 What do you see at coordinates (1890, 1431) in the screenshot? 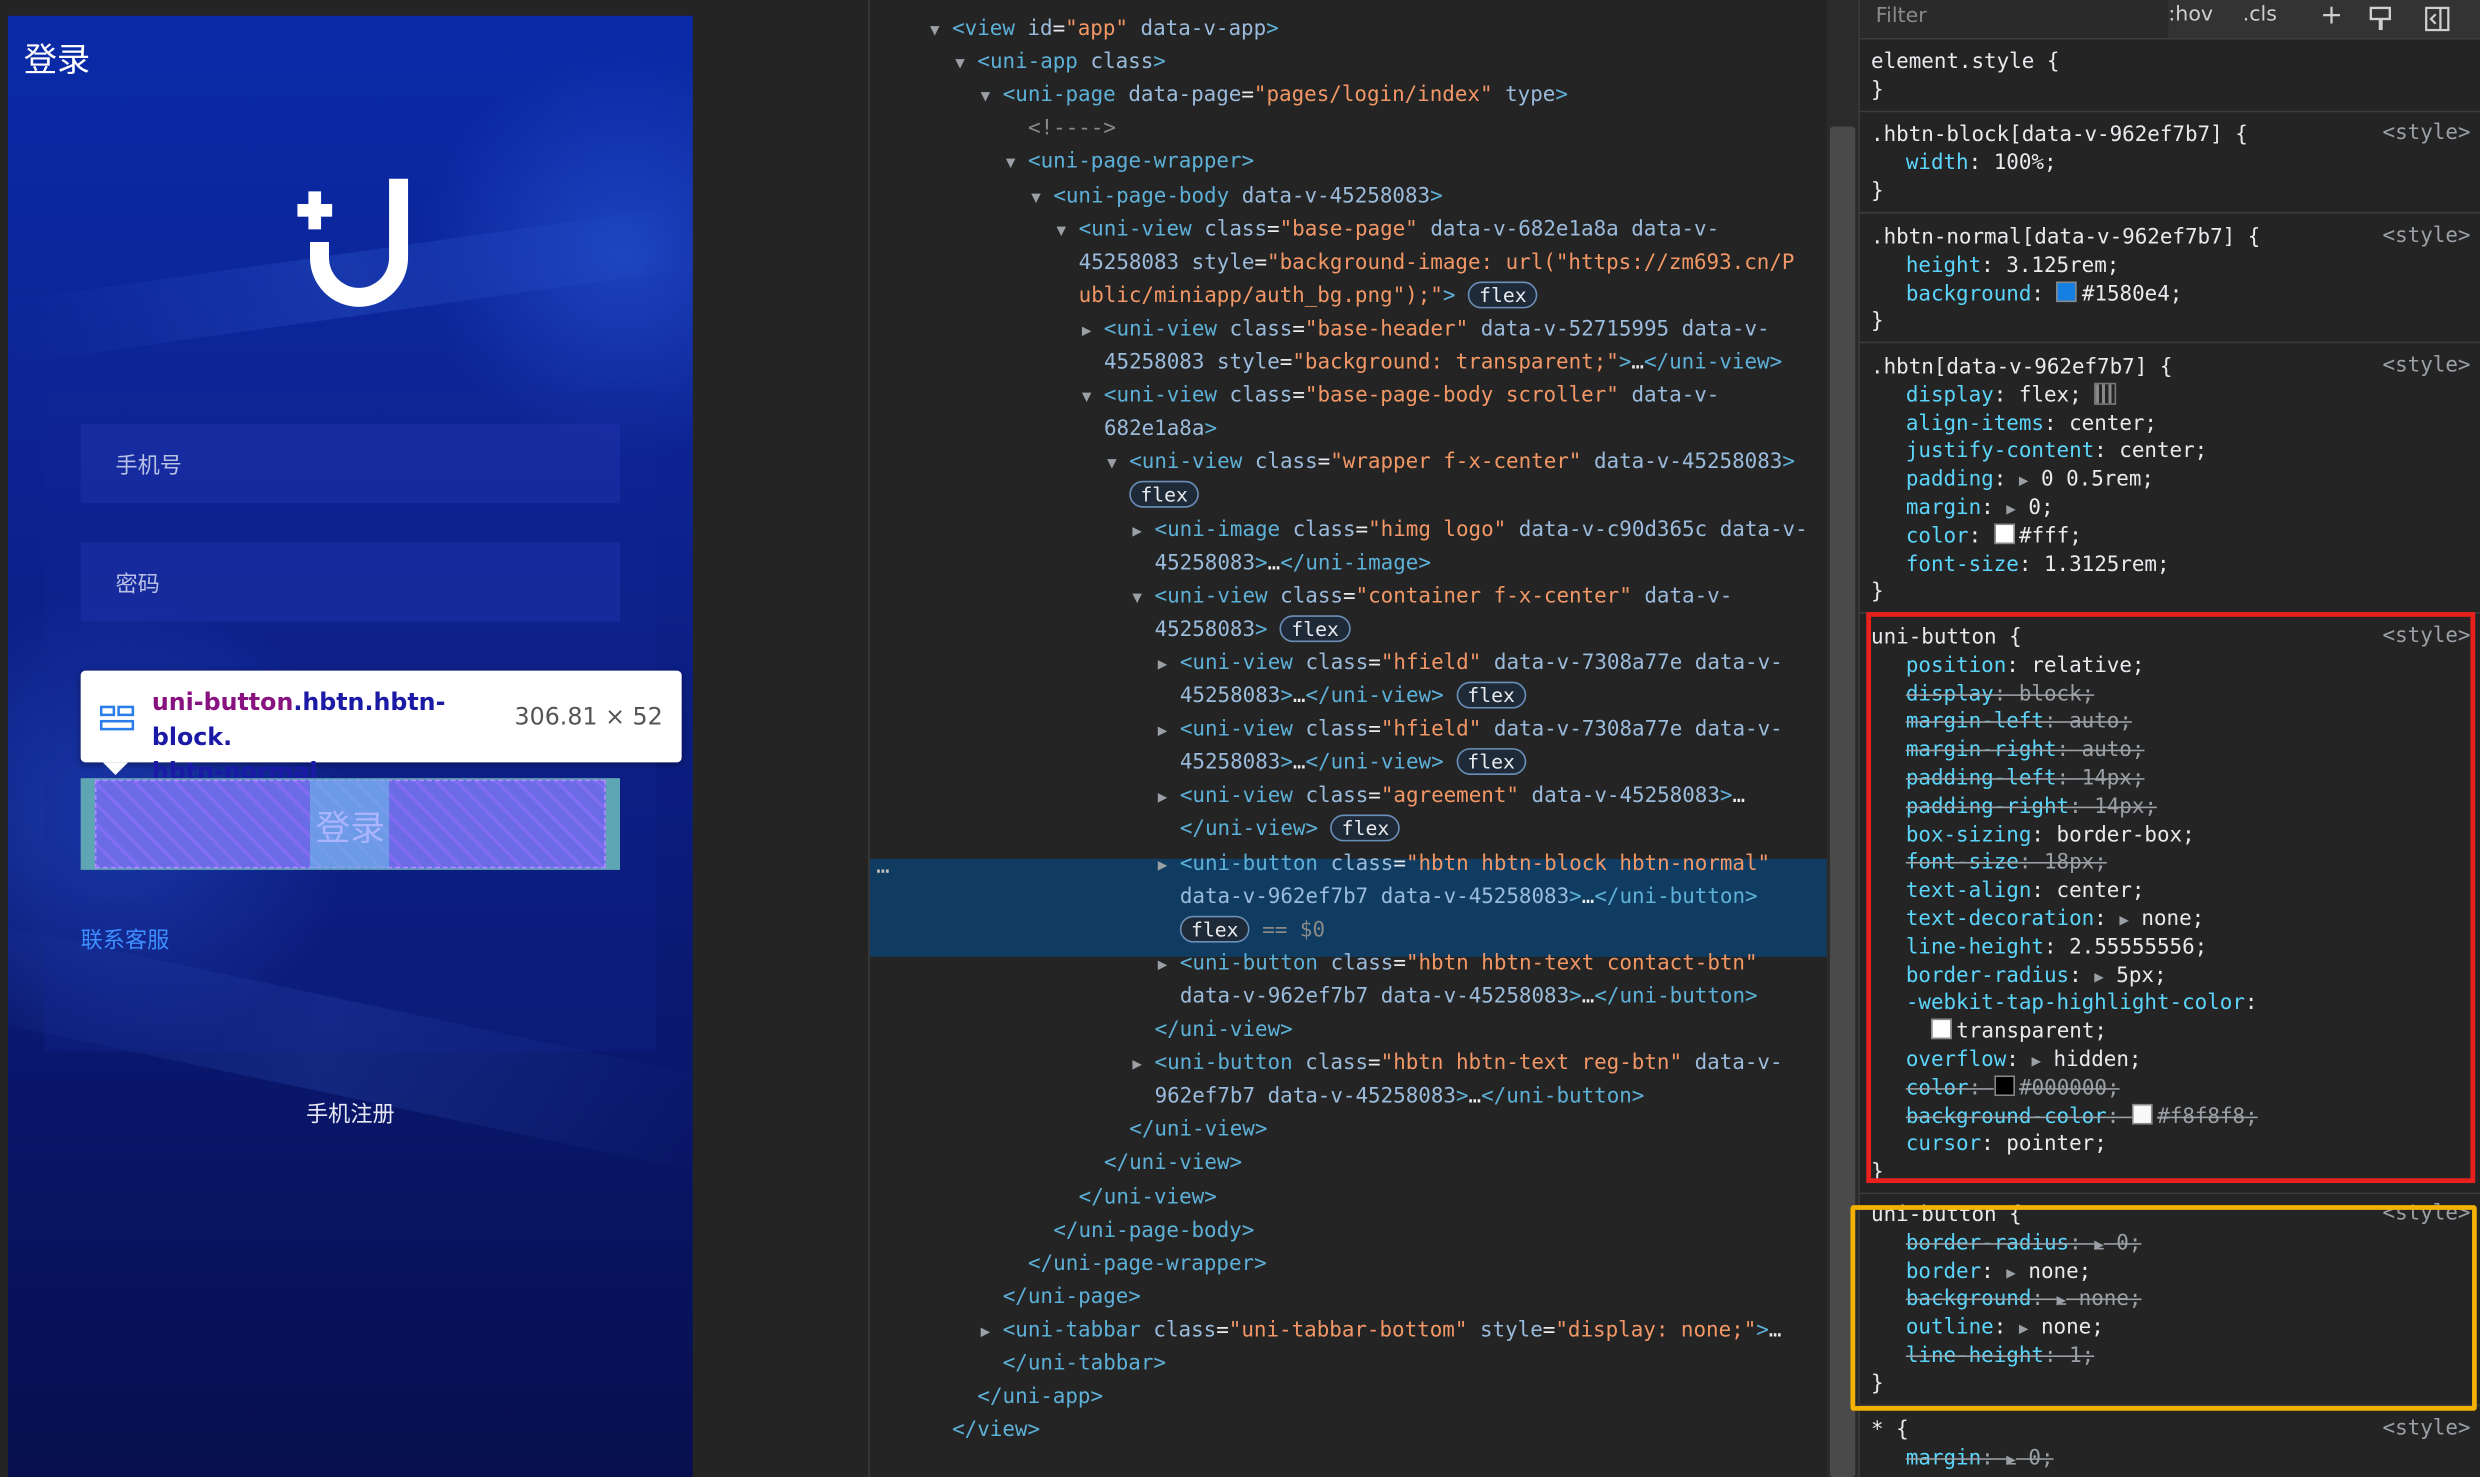
I see `style-rule-selector: * {` at bounding box center [1890, 1431].